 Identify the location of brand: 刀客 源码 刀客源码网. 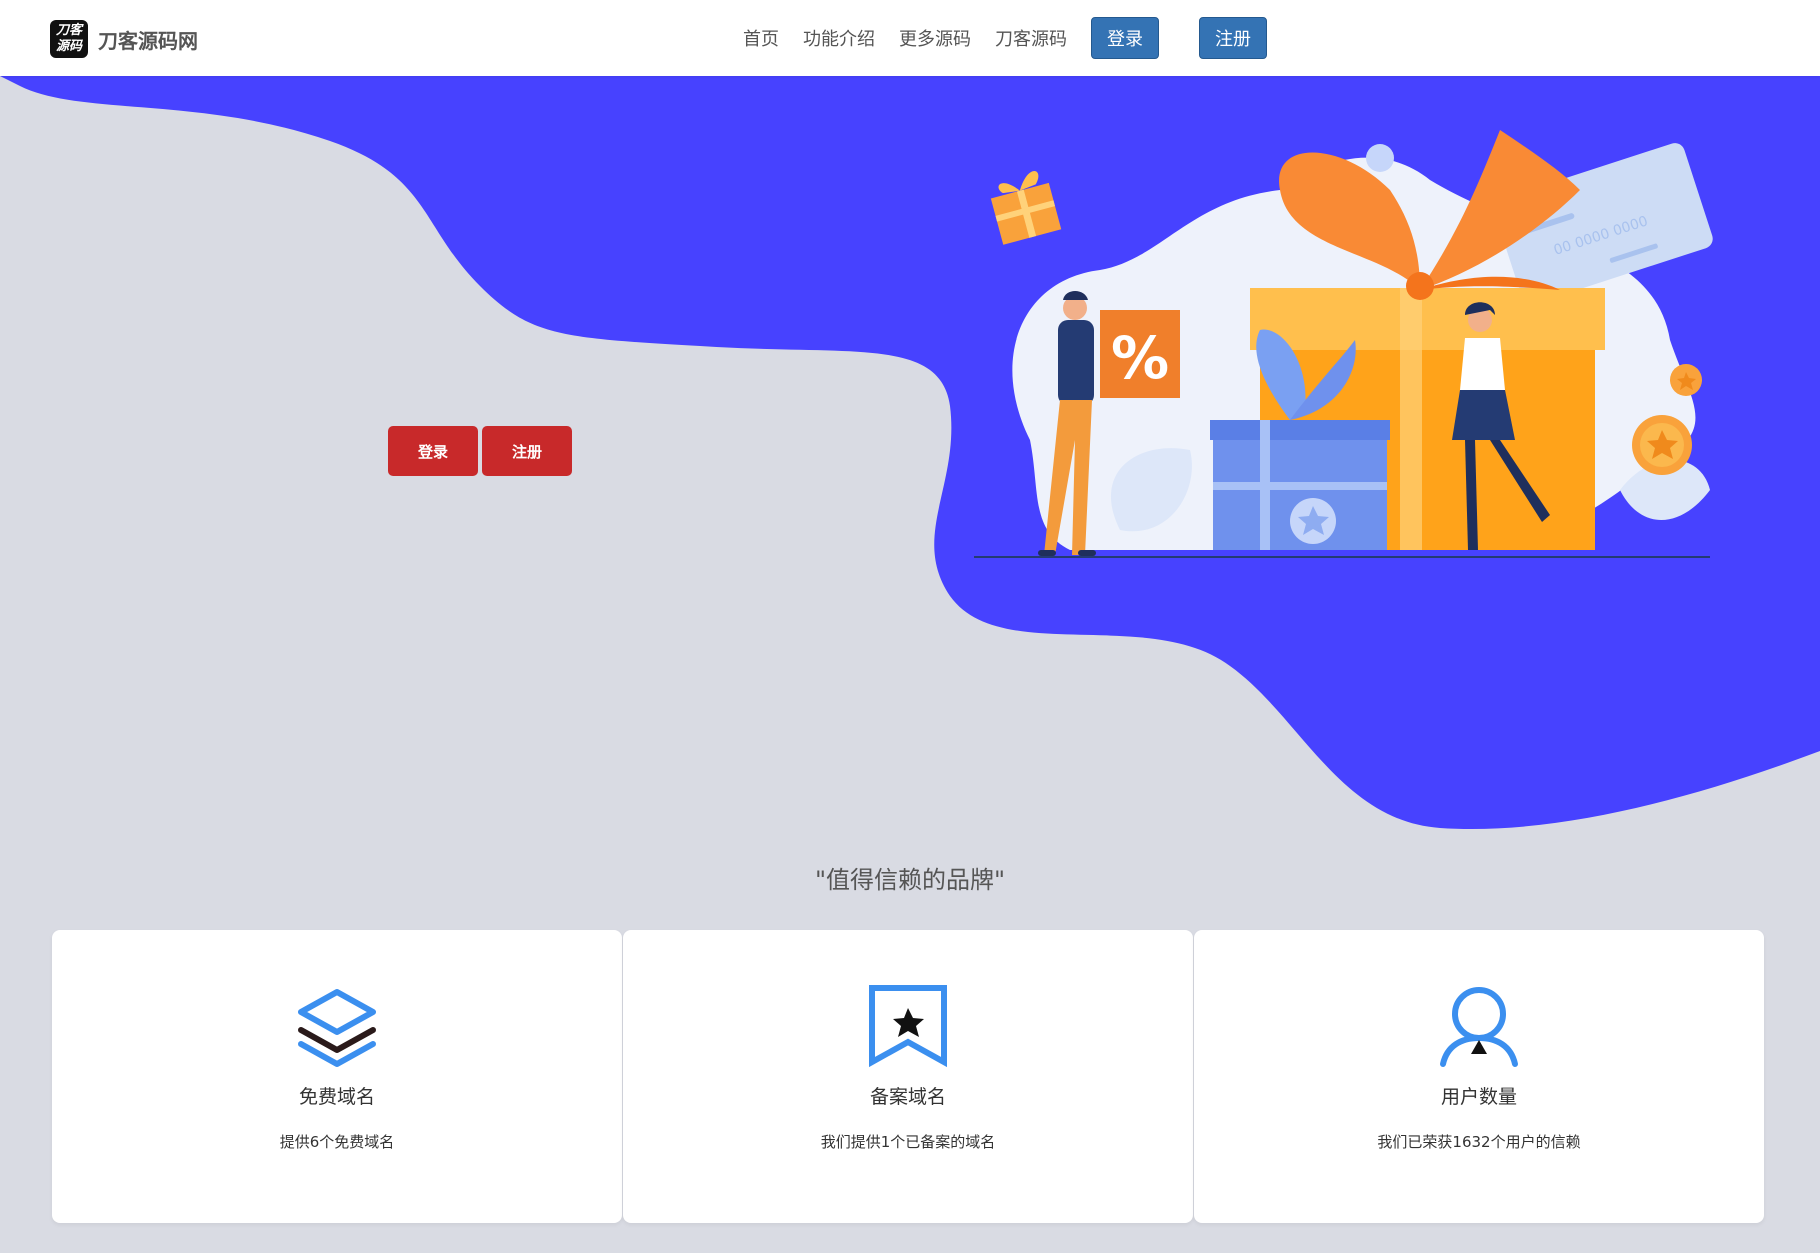
(124, 39).